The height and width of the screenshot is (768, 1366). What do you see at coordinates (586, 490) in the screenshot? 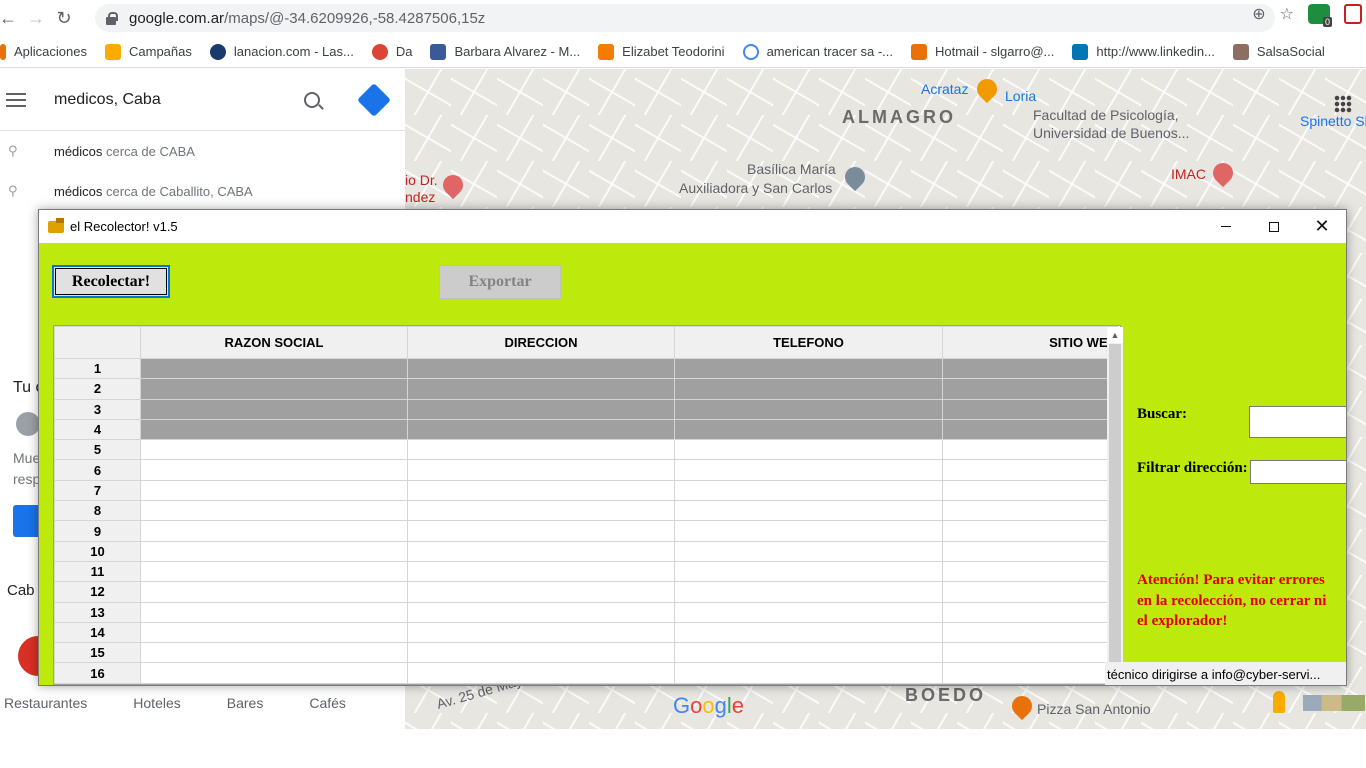
I see `table-row: 7` at bounding box center [586, 490].